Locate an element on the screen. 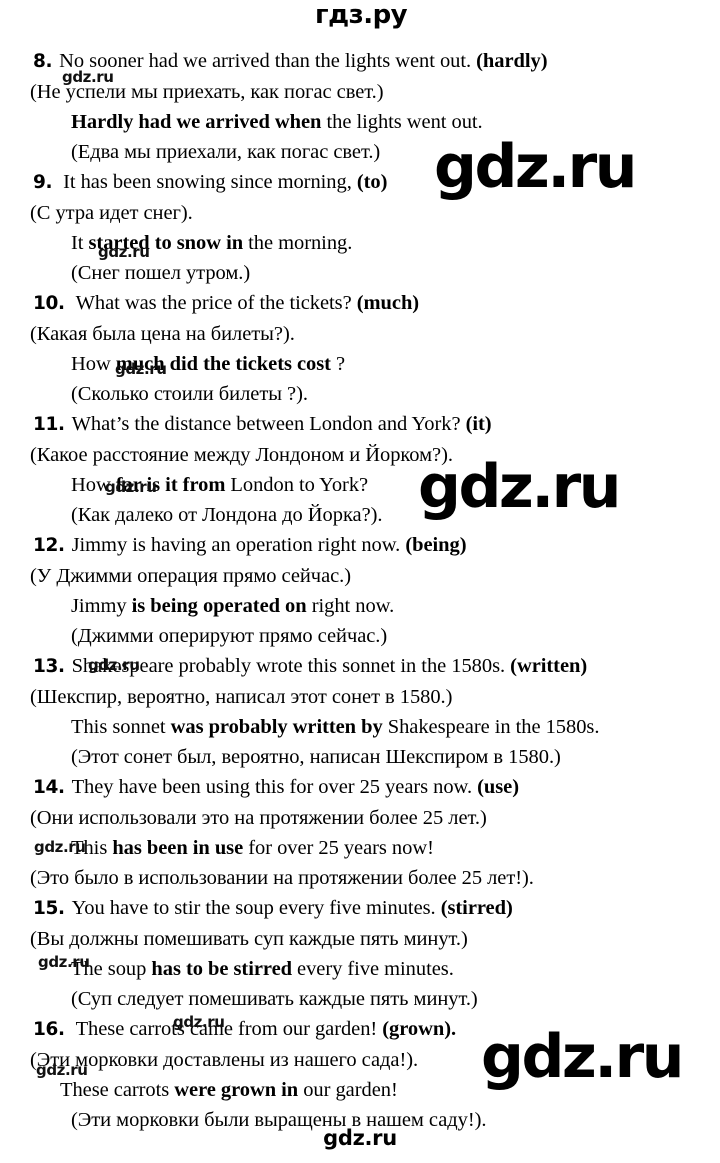 The image size is (720, 1163). answer-prefix: Jimmy is located at coordinates (101, 606).